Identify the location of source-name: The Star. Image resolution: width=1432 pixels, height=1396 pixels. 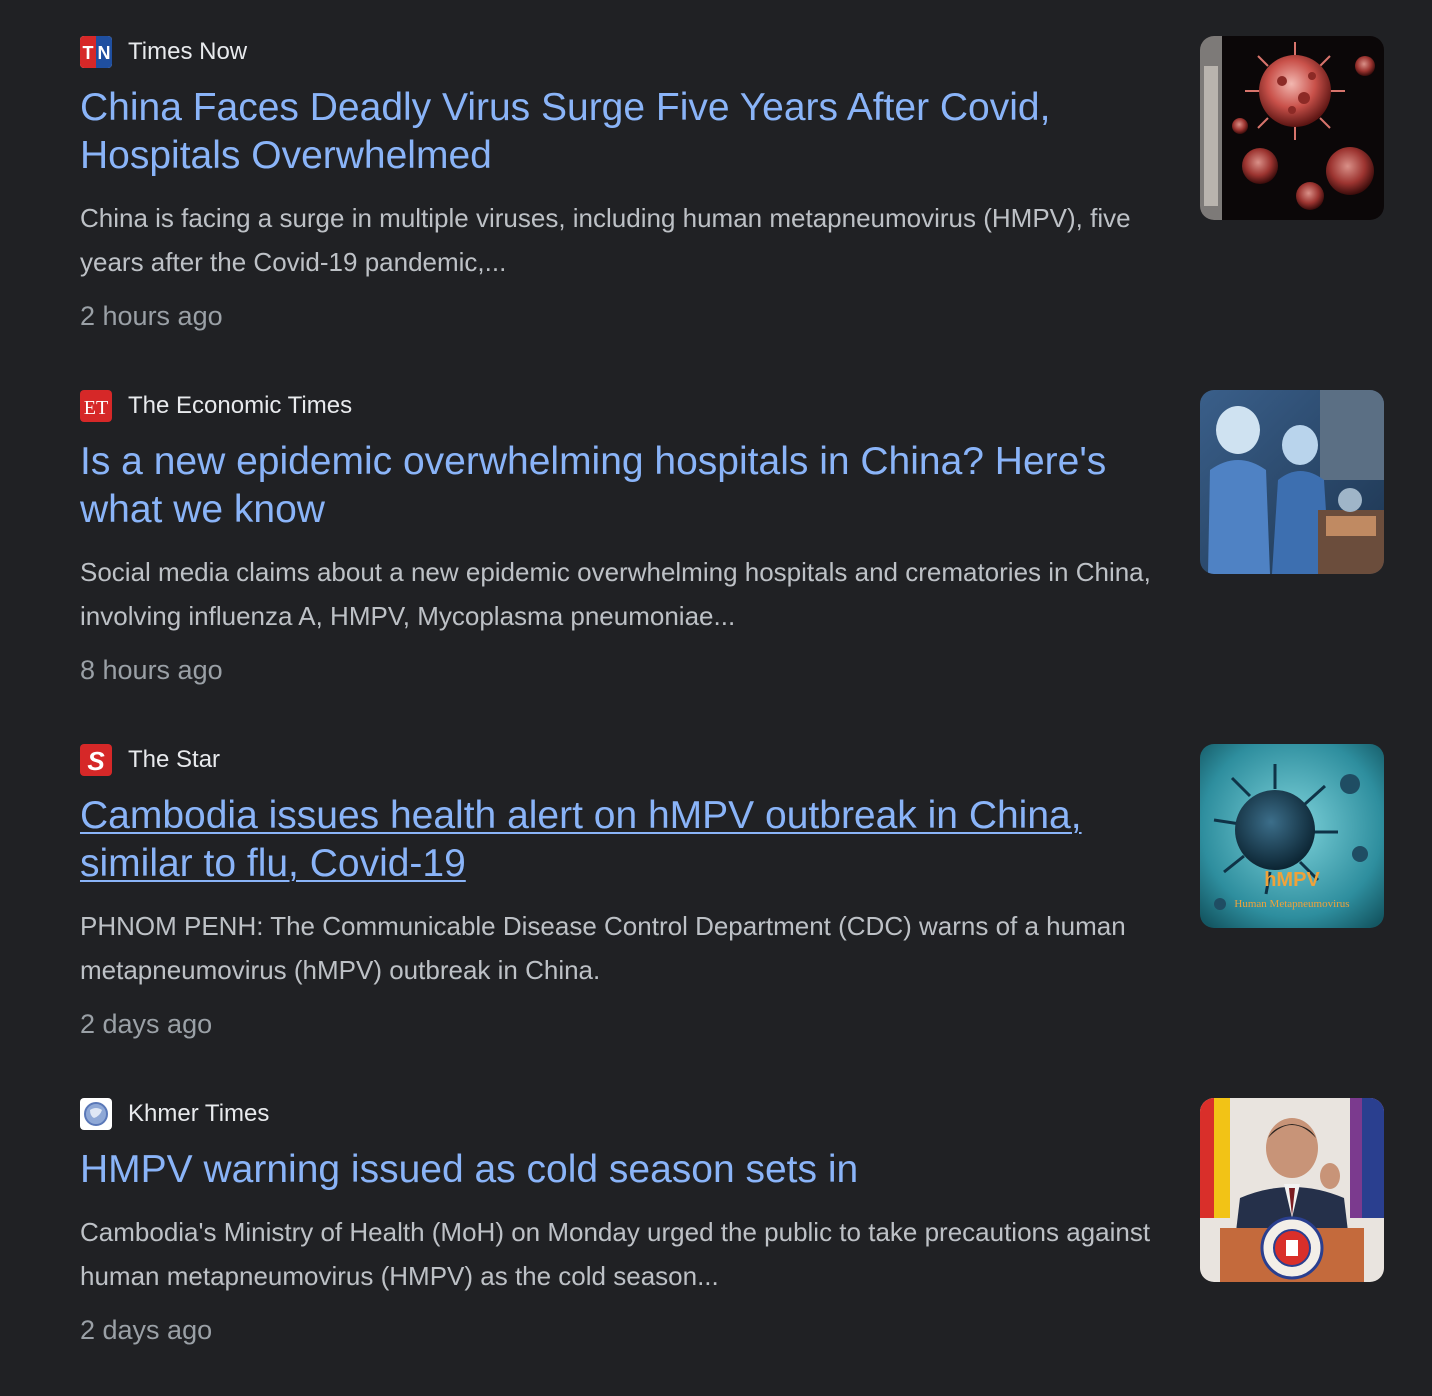
(174, 759).